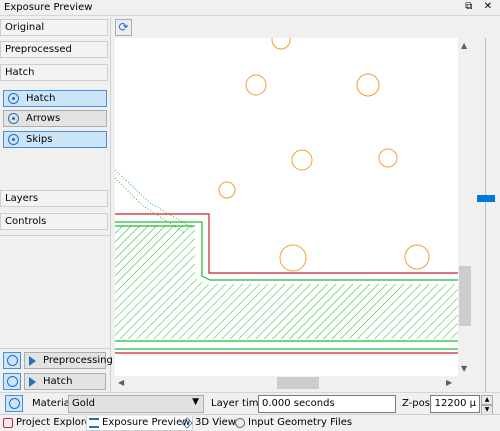  What do you see at coordinates (123, 27) in the screenshot?
I see `refresh-icon: ⟳` at bounding box center [123, 27].